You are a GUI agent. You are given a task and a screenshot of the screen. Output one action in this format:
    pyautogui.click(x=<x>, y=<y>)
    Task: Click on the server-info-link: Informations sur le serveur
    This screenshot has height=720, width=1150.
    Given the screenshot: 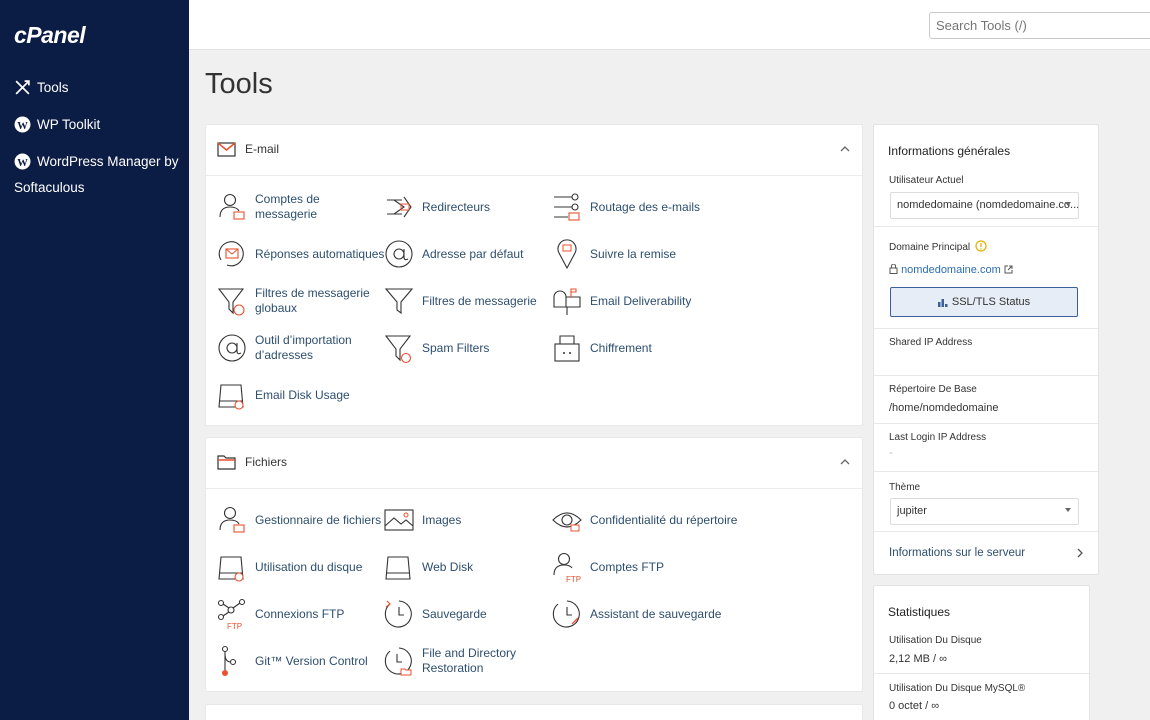 What is the action you would take?
    pyautogui.click(x=986, y=553)
    